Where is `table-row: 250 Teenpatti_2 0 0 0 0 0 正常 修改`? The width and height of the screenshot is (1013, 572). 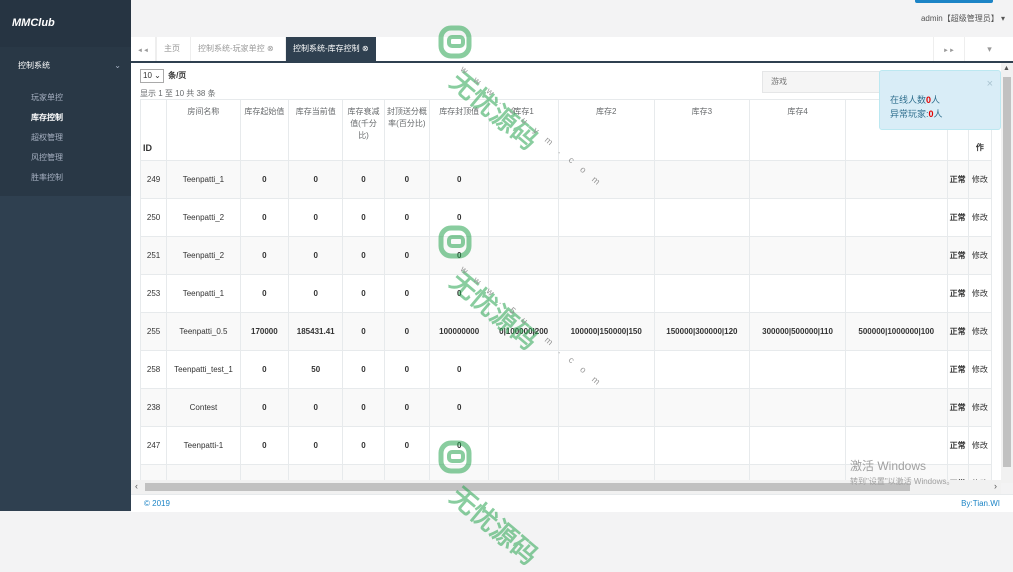 table-row: 250 Teenpatti_2 0 0 0 0 0 正常 修改 is located at coordinates (566, 217).